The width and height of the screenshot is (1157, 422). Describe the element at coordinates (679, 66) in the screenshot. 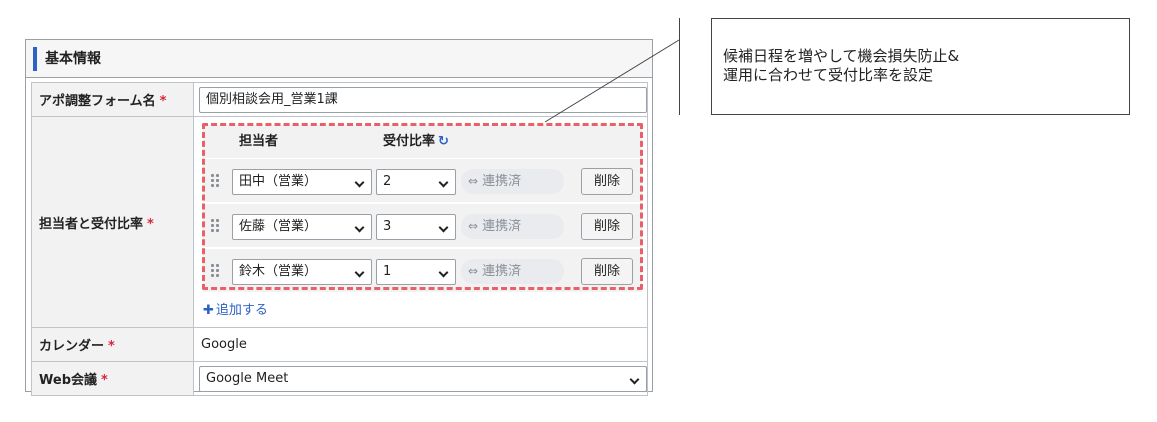

I see `callout-divider-line` at that location.